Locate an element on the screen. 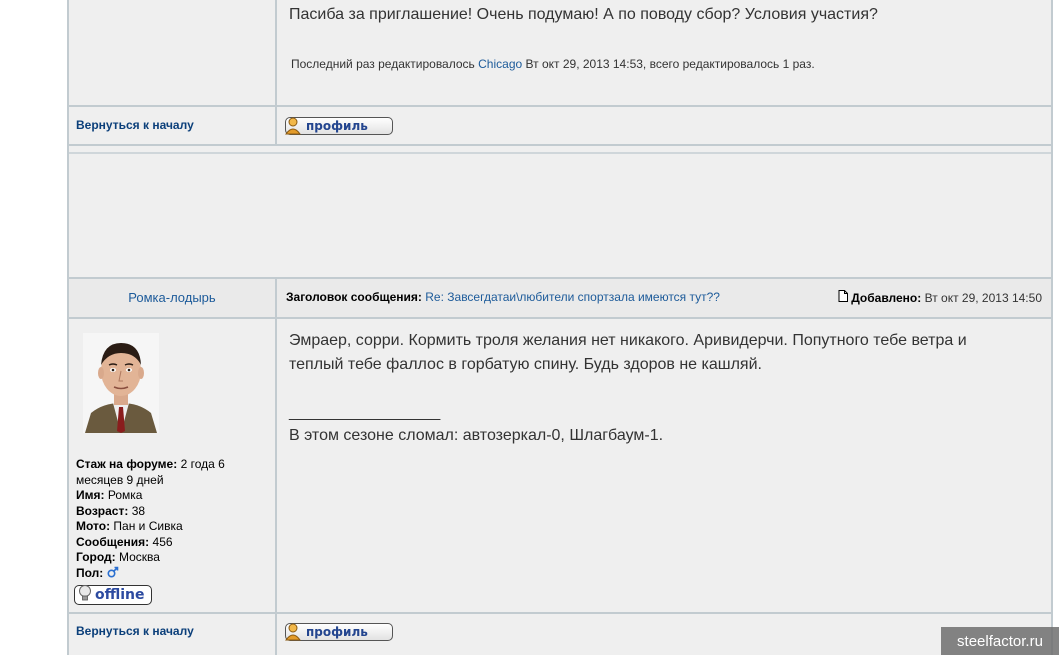  profile-gender: Пол: is located at coordinates (166, 574).